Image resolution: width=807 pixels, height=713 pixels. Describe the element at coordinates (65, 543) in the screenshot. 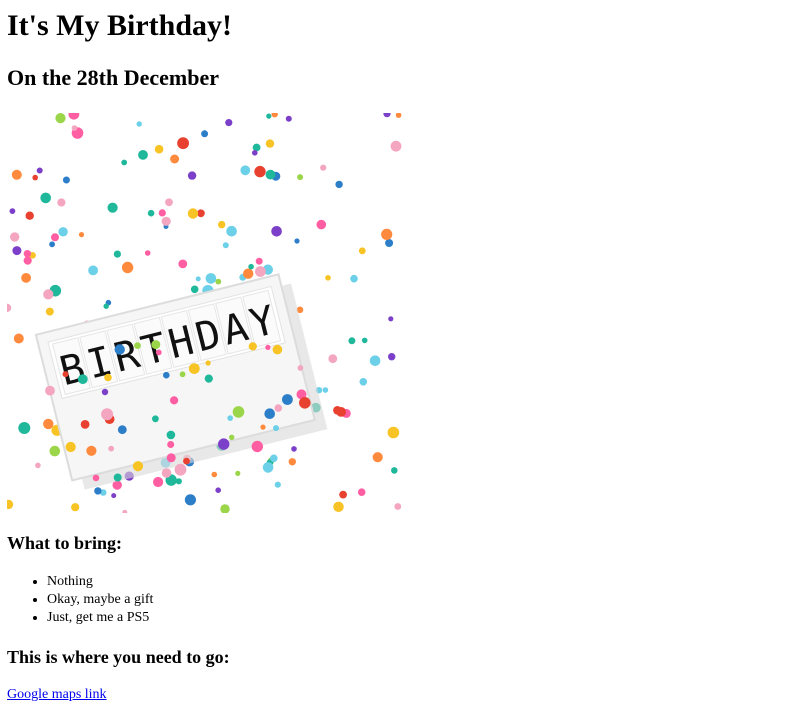

I see `what-to-bring-heading: What to bring:` at that location.